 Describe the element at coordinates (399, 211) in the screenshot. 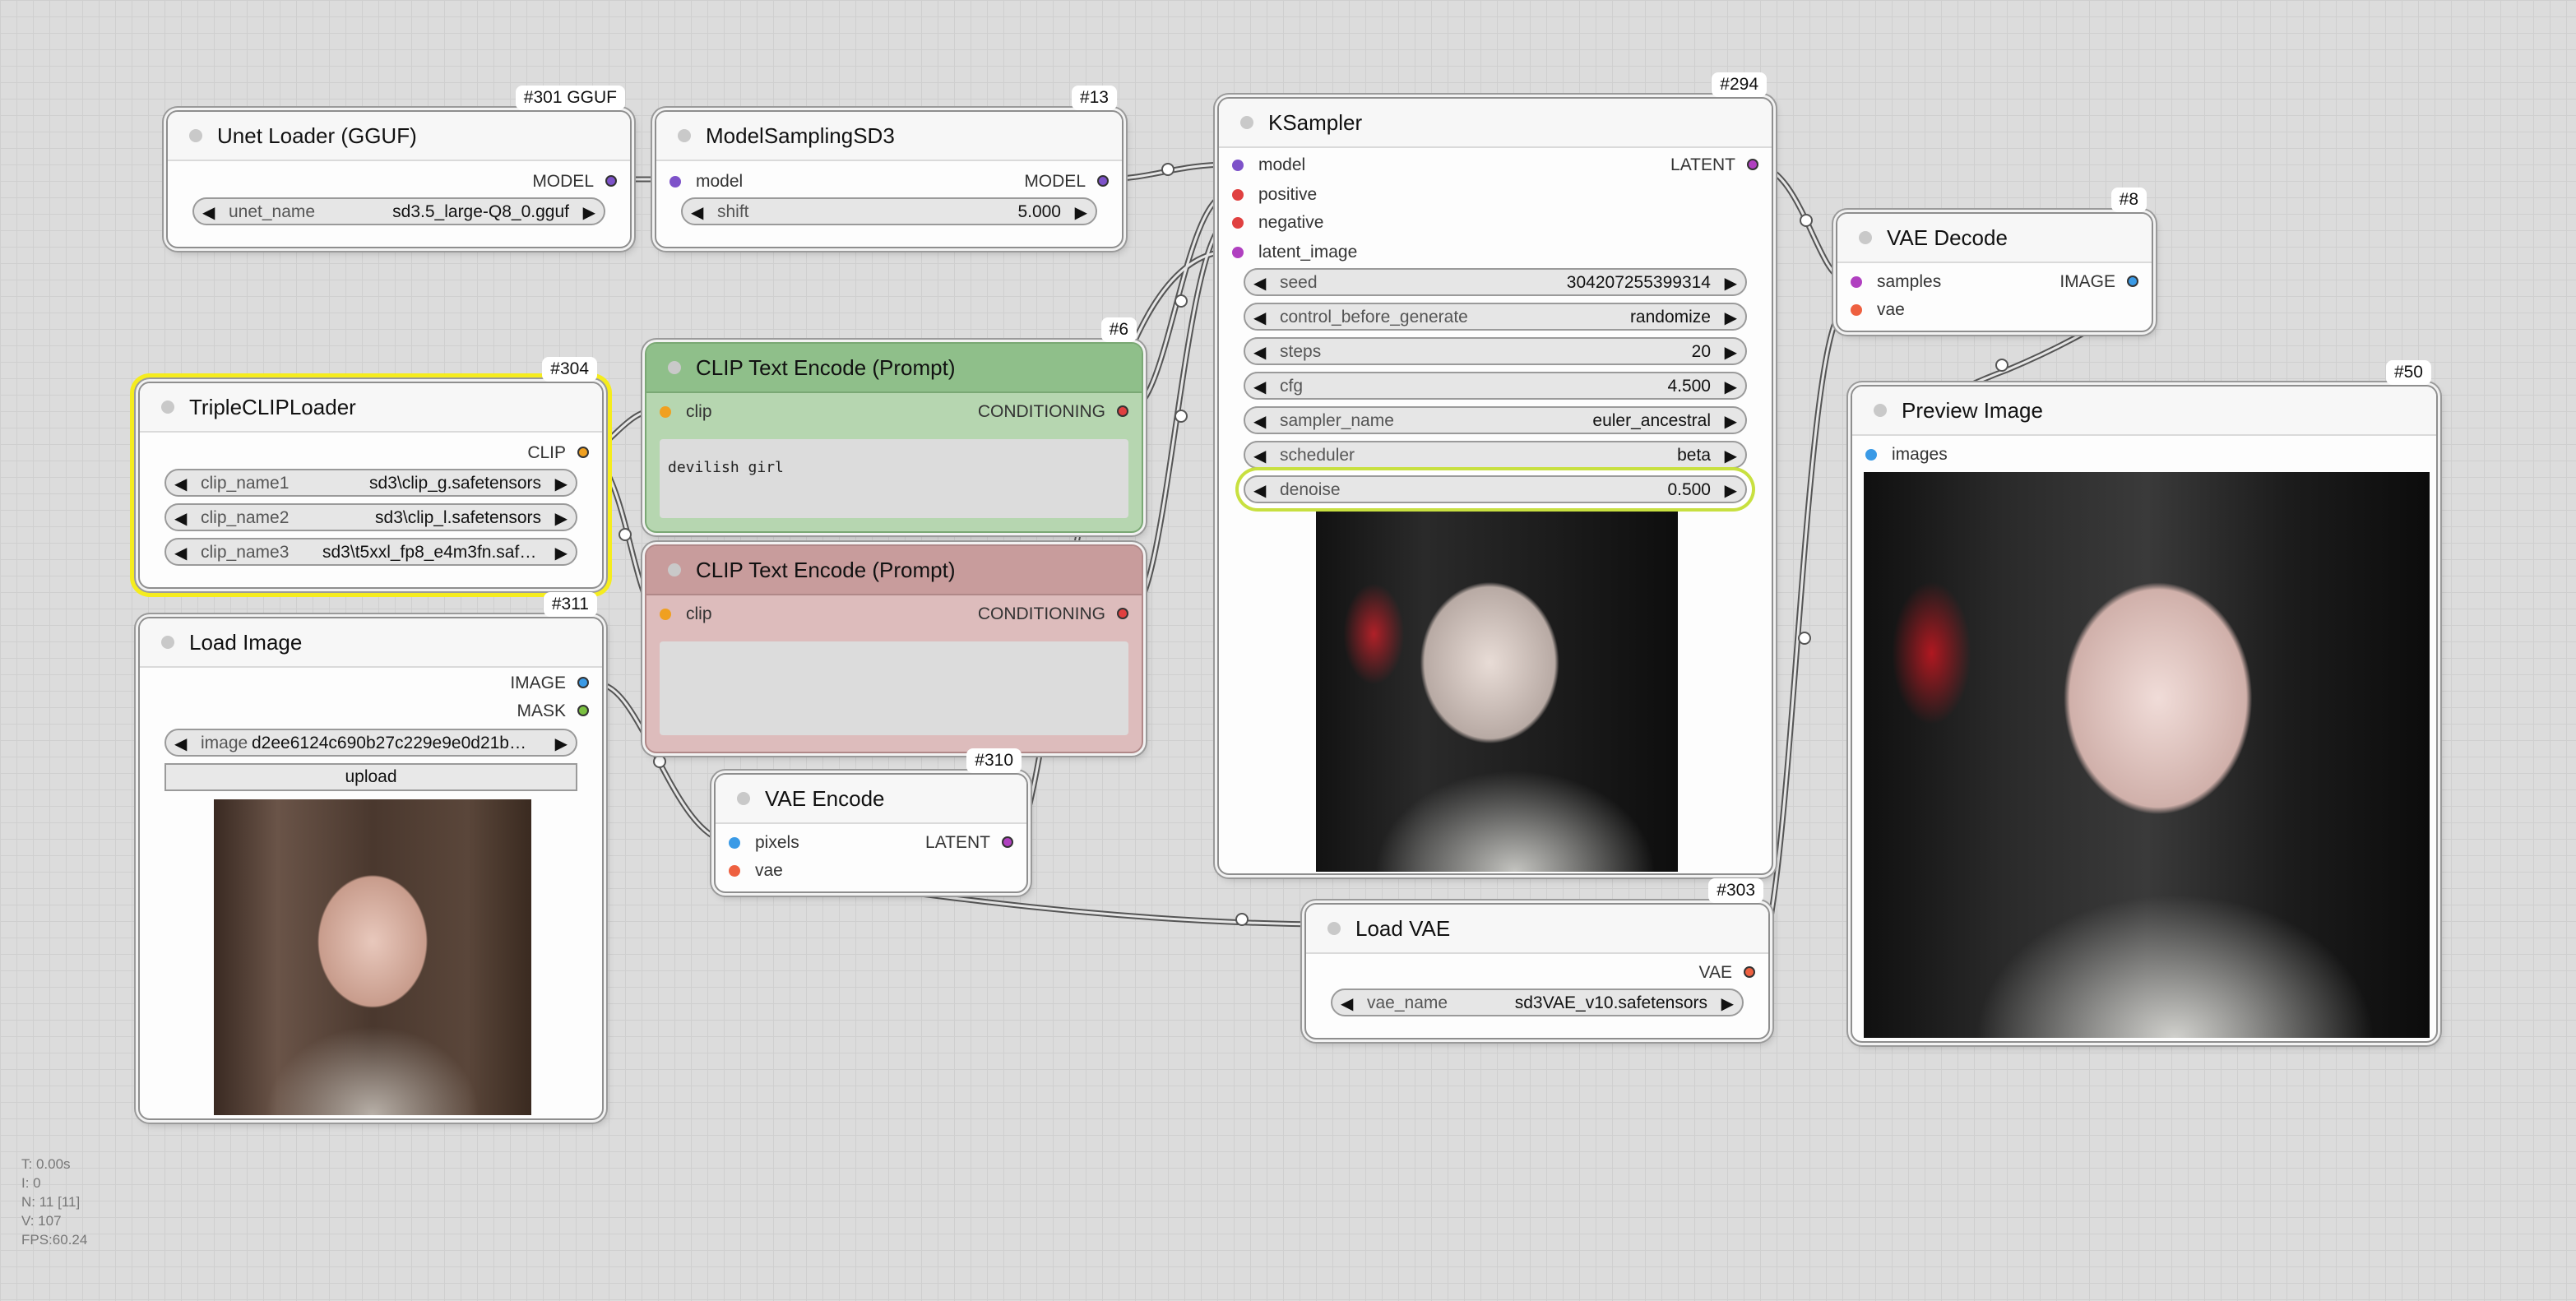

I see `unet-name-combo: ◀ unet_name sd3.5_large-Q8_0.gguf ▶` at that location.